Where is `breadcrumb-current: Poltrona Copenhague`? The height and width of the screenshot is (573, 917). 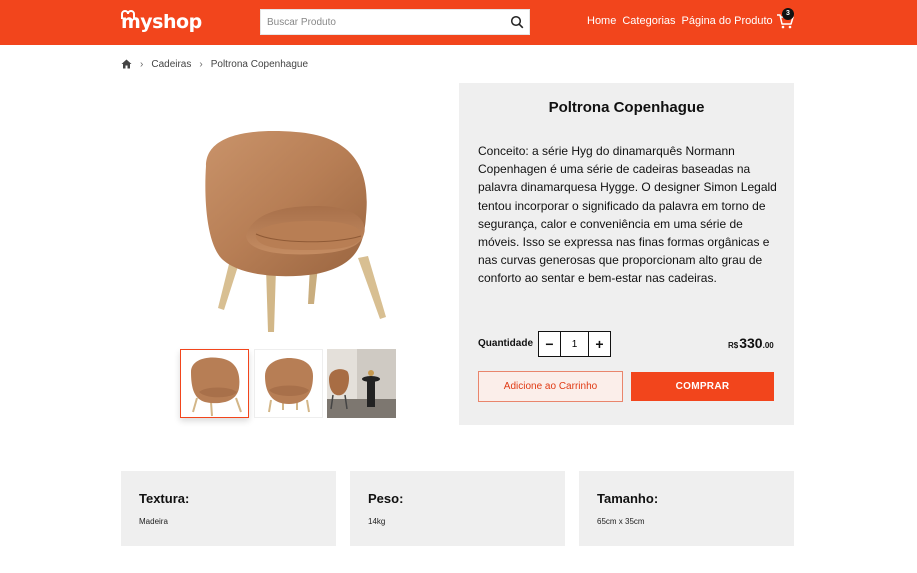 breadcrumb-current: Poltrona Copenhague is located at coordinates (259, 64).